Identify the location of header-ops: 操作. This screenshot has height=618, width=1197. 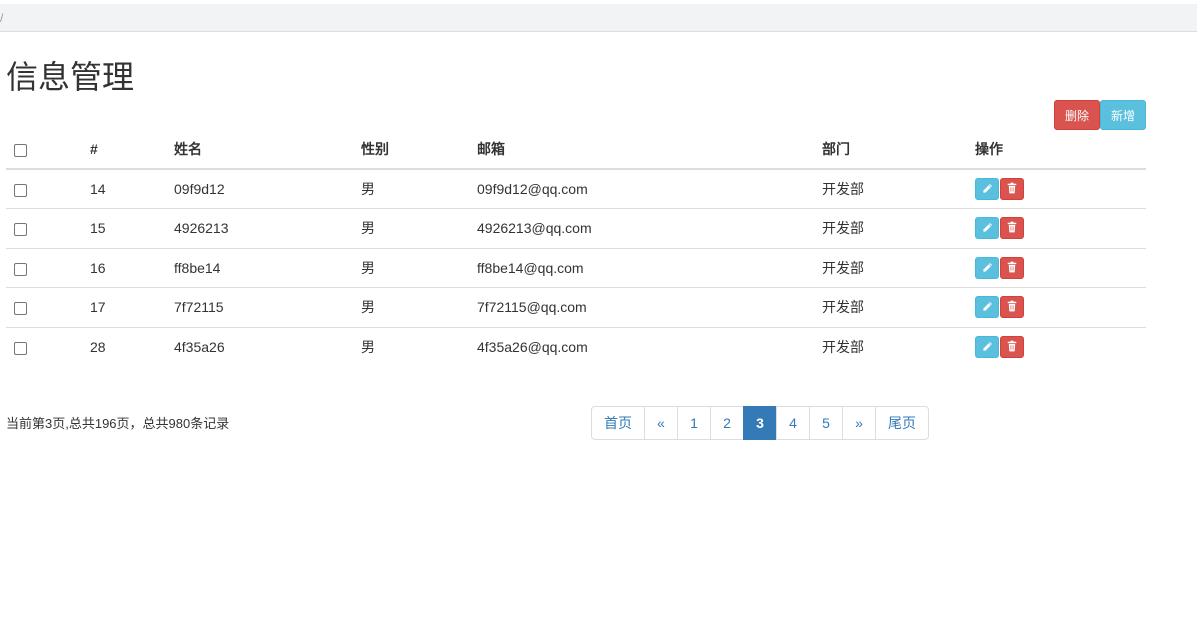
(1056, 150).